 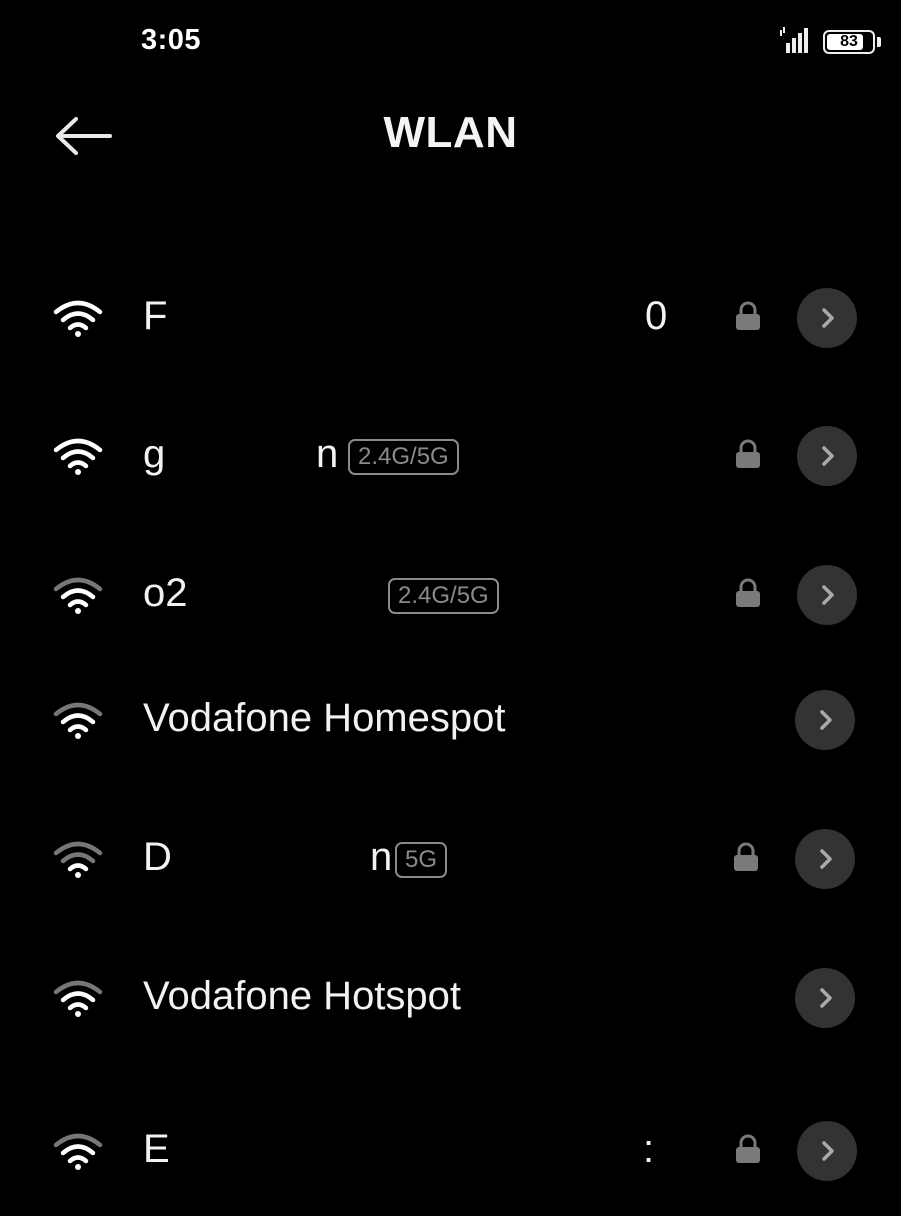 What do you see at coordinates (879, 42) in the screenshot?
I see `battery-tip` at bounding box center [879, 42].